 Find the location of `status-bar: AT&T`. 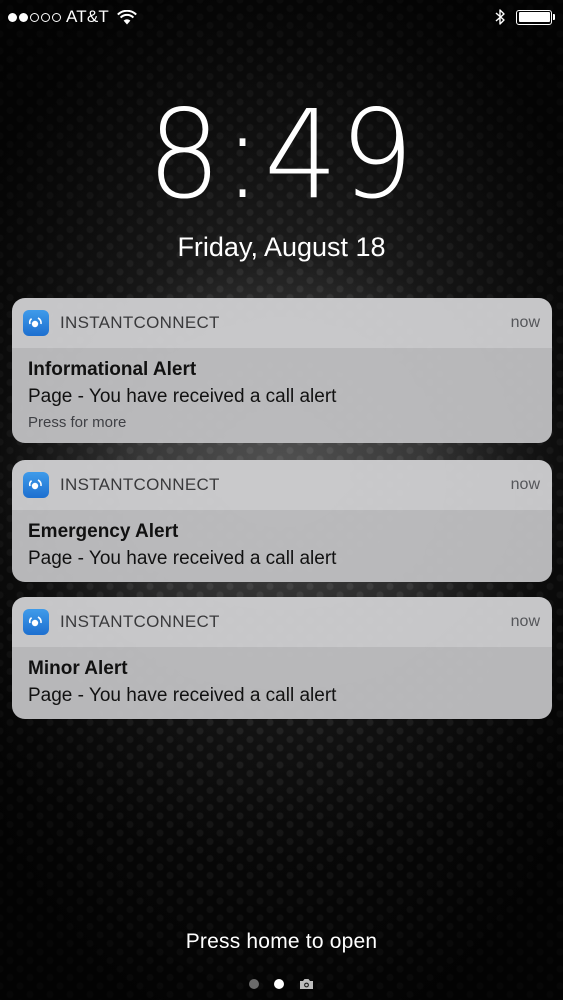

status-bar: AT&T is located at coordinates (281, 17).